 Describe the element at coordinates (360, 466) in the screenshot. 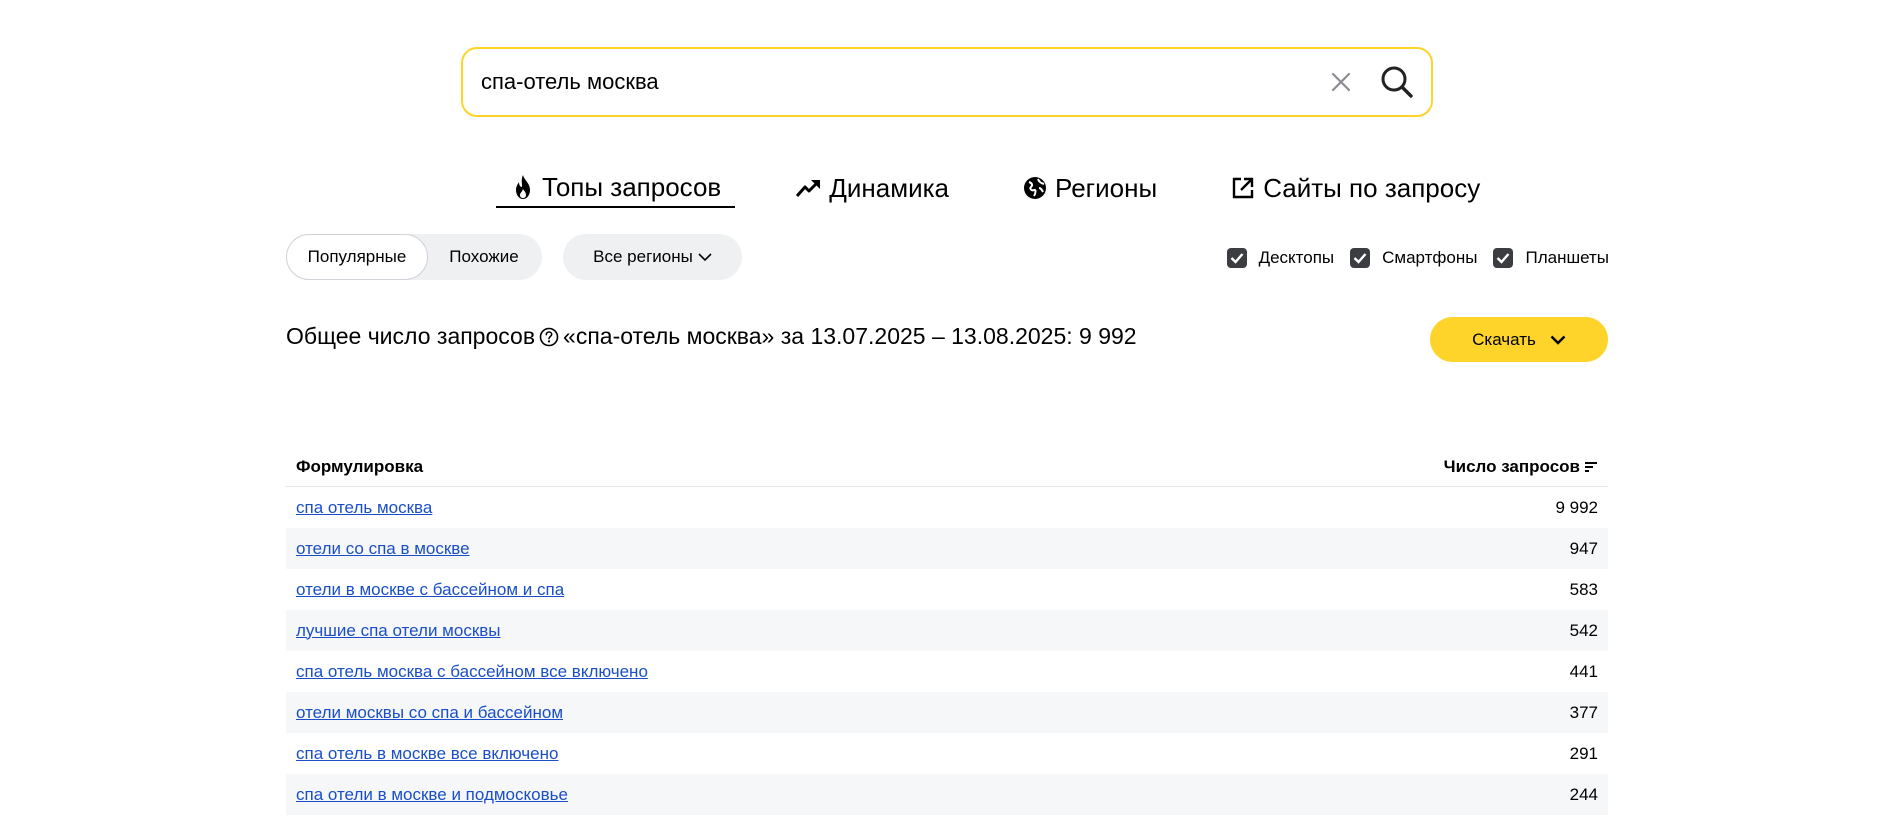

I see `column-header-phrase: Формулировка` at that location.